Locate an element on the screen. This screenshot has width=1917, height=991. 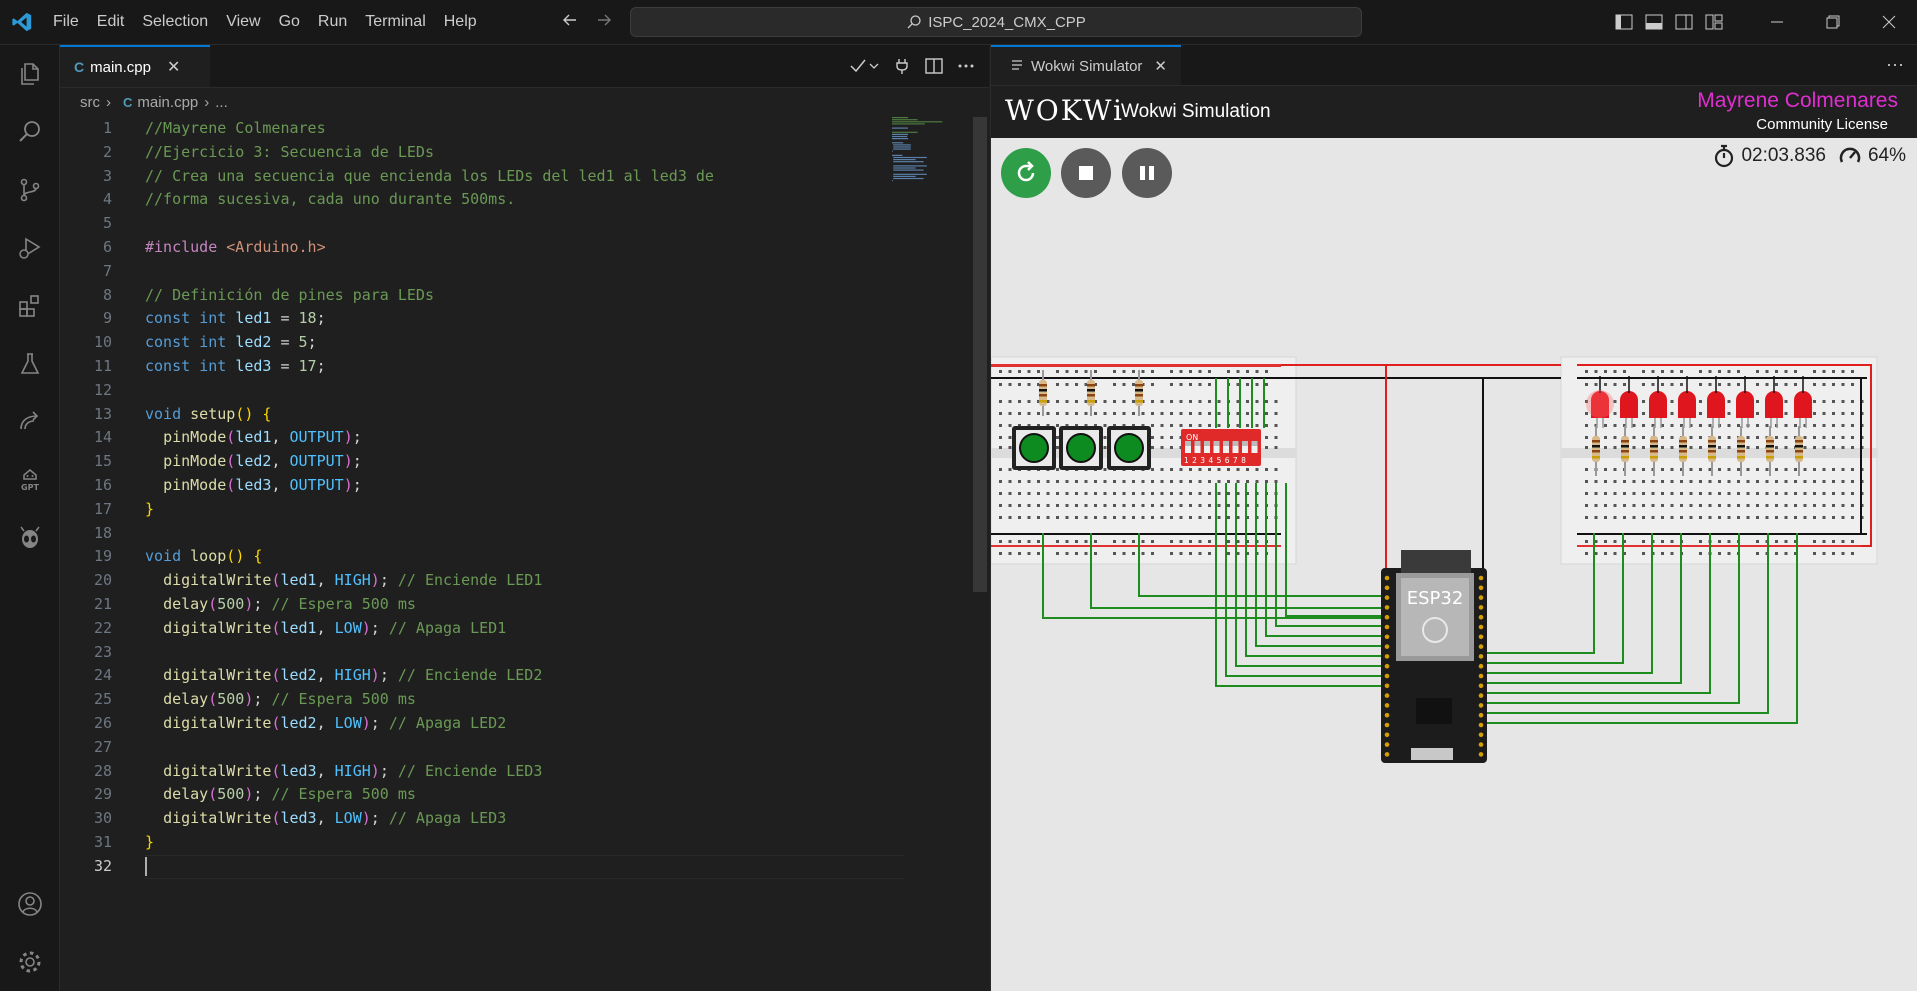
code-line: 14 pinMode(led1, OUTPUT); is located at coordinates (524, 438).